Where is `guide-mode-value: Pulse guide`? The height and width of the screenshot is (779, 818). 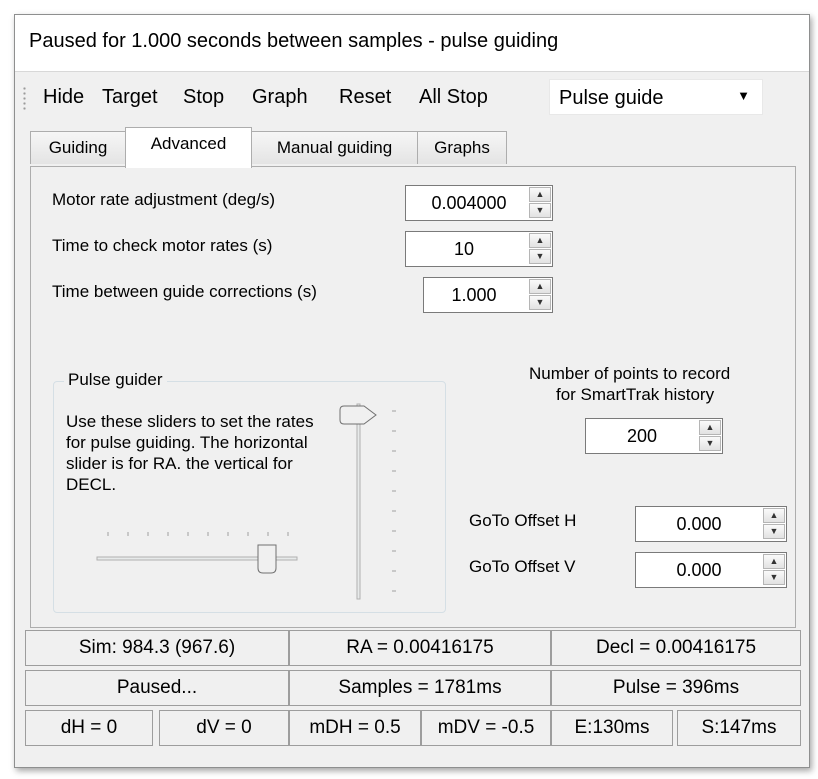
guide-mode-value: Pulse guide is located at coordinates (611, 98).